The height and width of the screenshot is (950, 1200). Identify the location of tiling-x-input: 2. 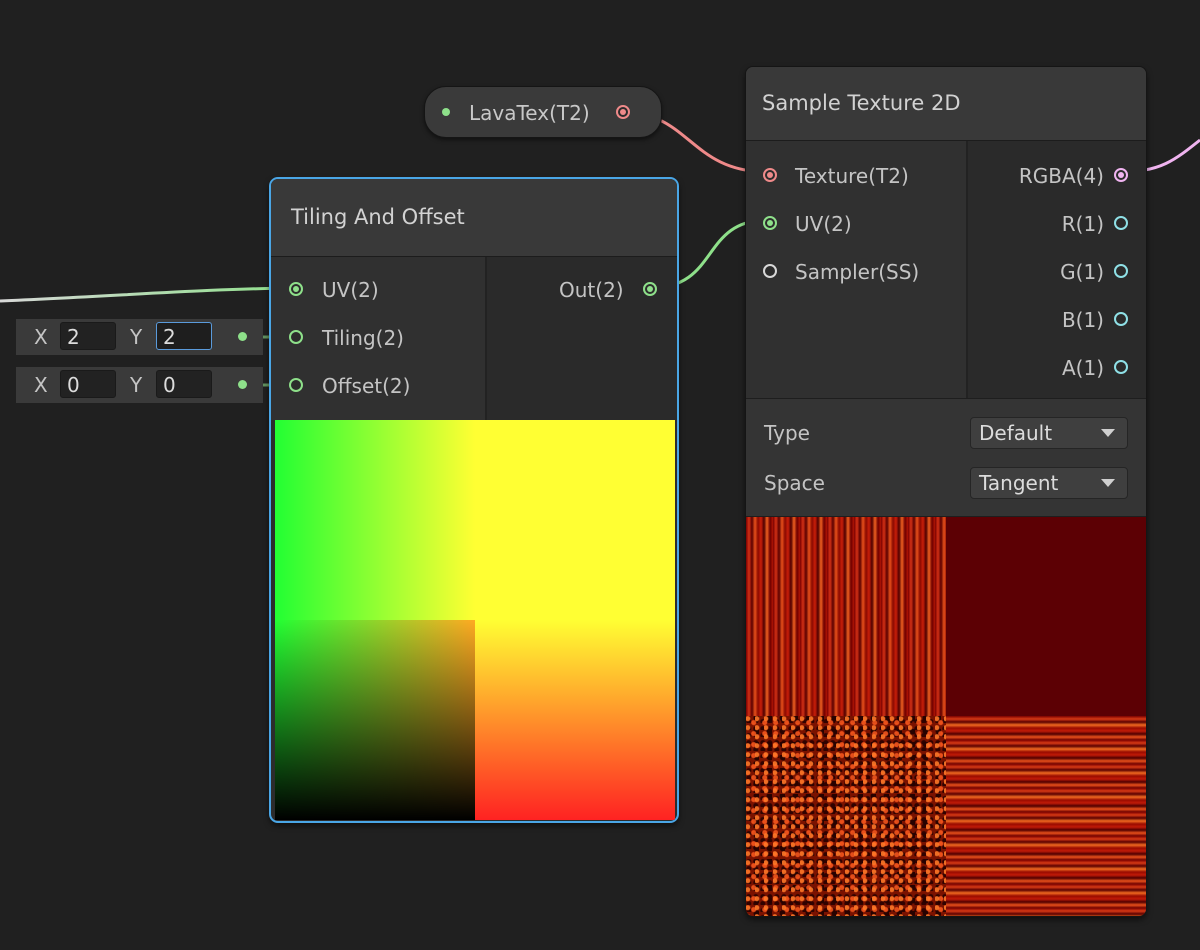
(88, 336).